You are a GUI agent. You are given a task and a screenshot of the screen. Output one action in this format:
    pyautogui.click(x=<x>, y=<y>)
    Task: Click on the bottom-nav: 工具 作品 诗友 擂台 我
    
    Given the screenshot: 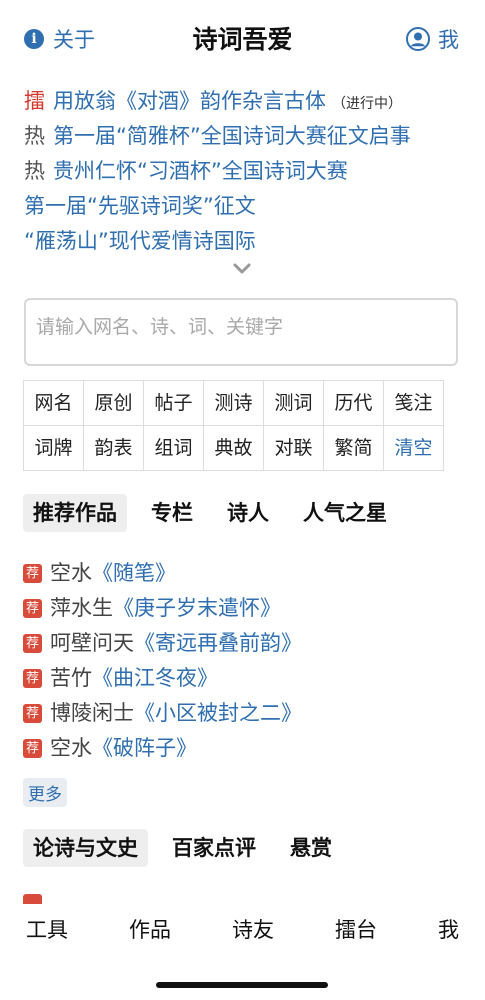 What is the action you would take?
    pyautogui.click(x=242, y=930)
    